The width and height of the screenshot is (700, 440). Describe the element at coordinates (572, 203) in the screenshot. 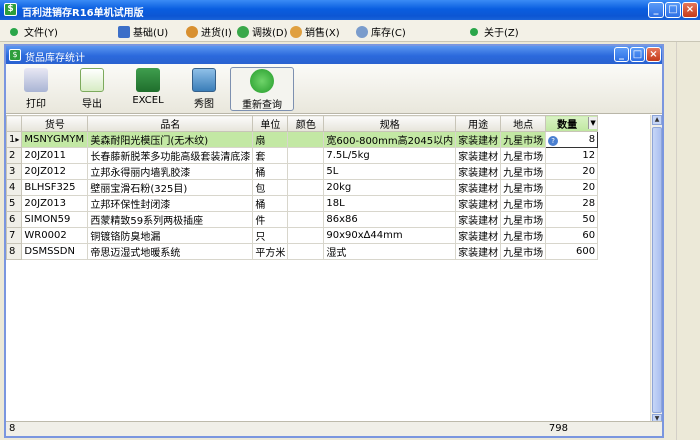

I see `cell-qty: 28` at that location.